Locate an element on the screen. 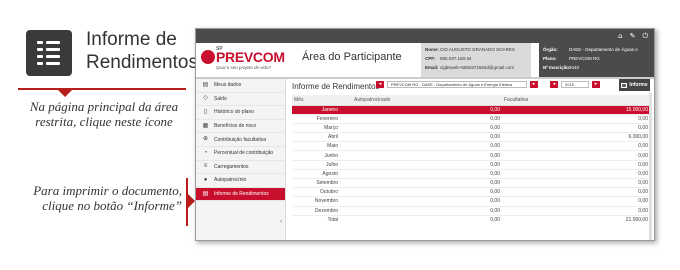 Image resolution: width=680 pixels, height=270 pixels. sidebar-item-contribuicao: ⊕ Contribuição facultativa is located at coordinates (240, 140).